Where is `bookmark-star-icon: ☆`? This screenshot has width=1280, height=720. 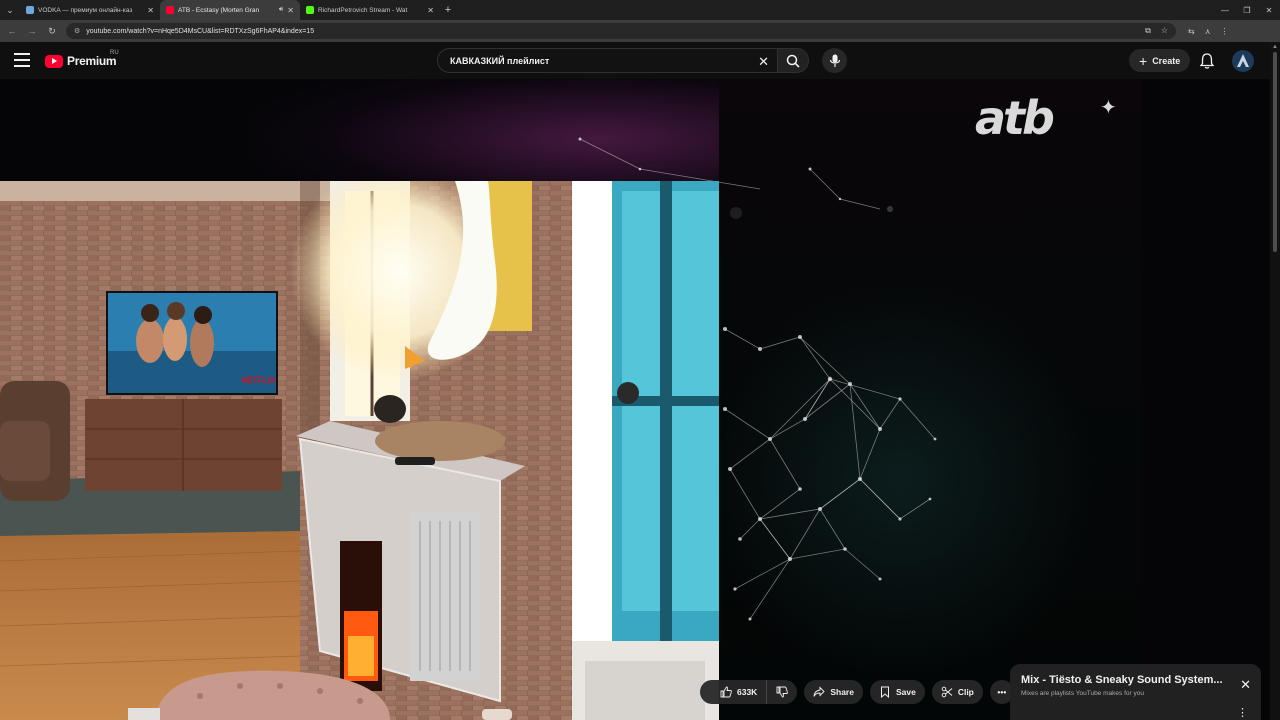
bookmark-star-icon: ☆ is located at coordinates (1164, 31).